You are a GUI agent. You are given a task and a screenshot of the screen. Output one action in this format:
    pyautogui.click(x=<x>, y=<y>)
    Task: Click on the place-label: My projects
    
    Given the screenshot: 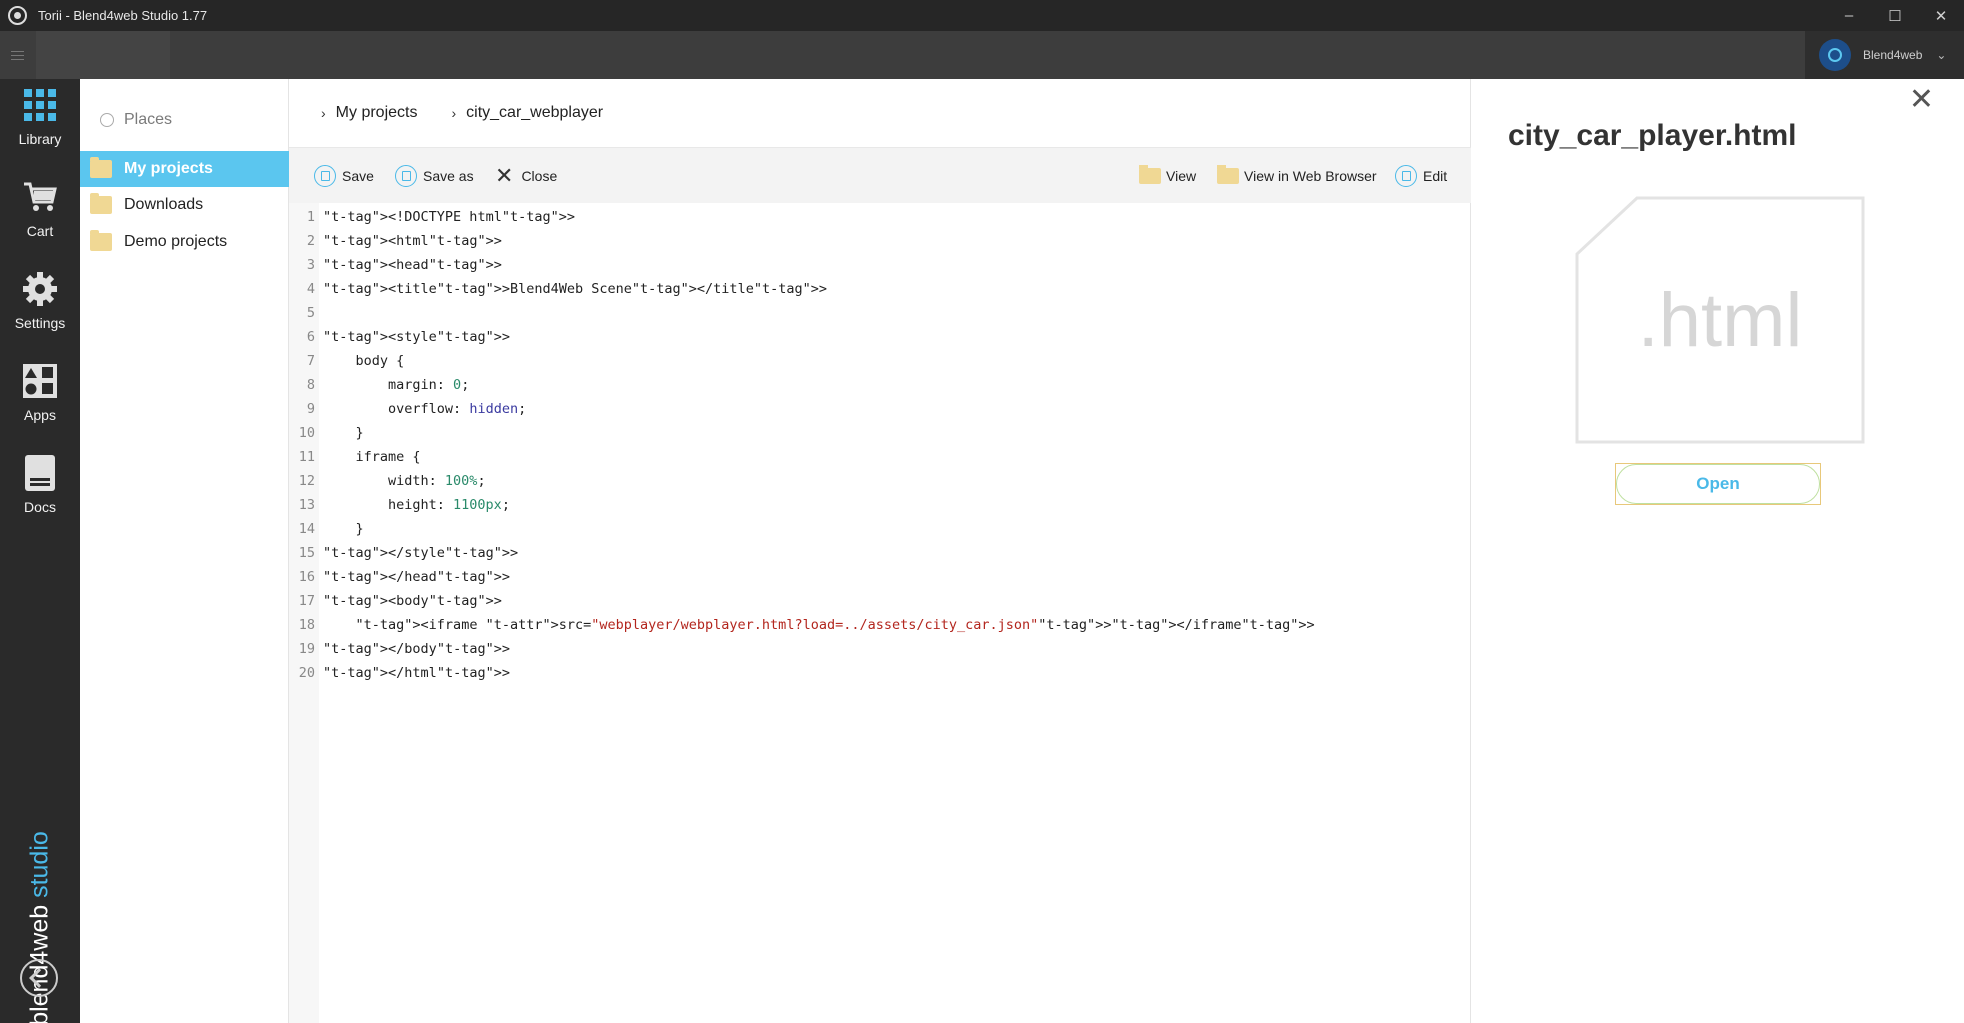 What is the action you would take?
    pyautogui.click(x=168, y=168)
    